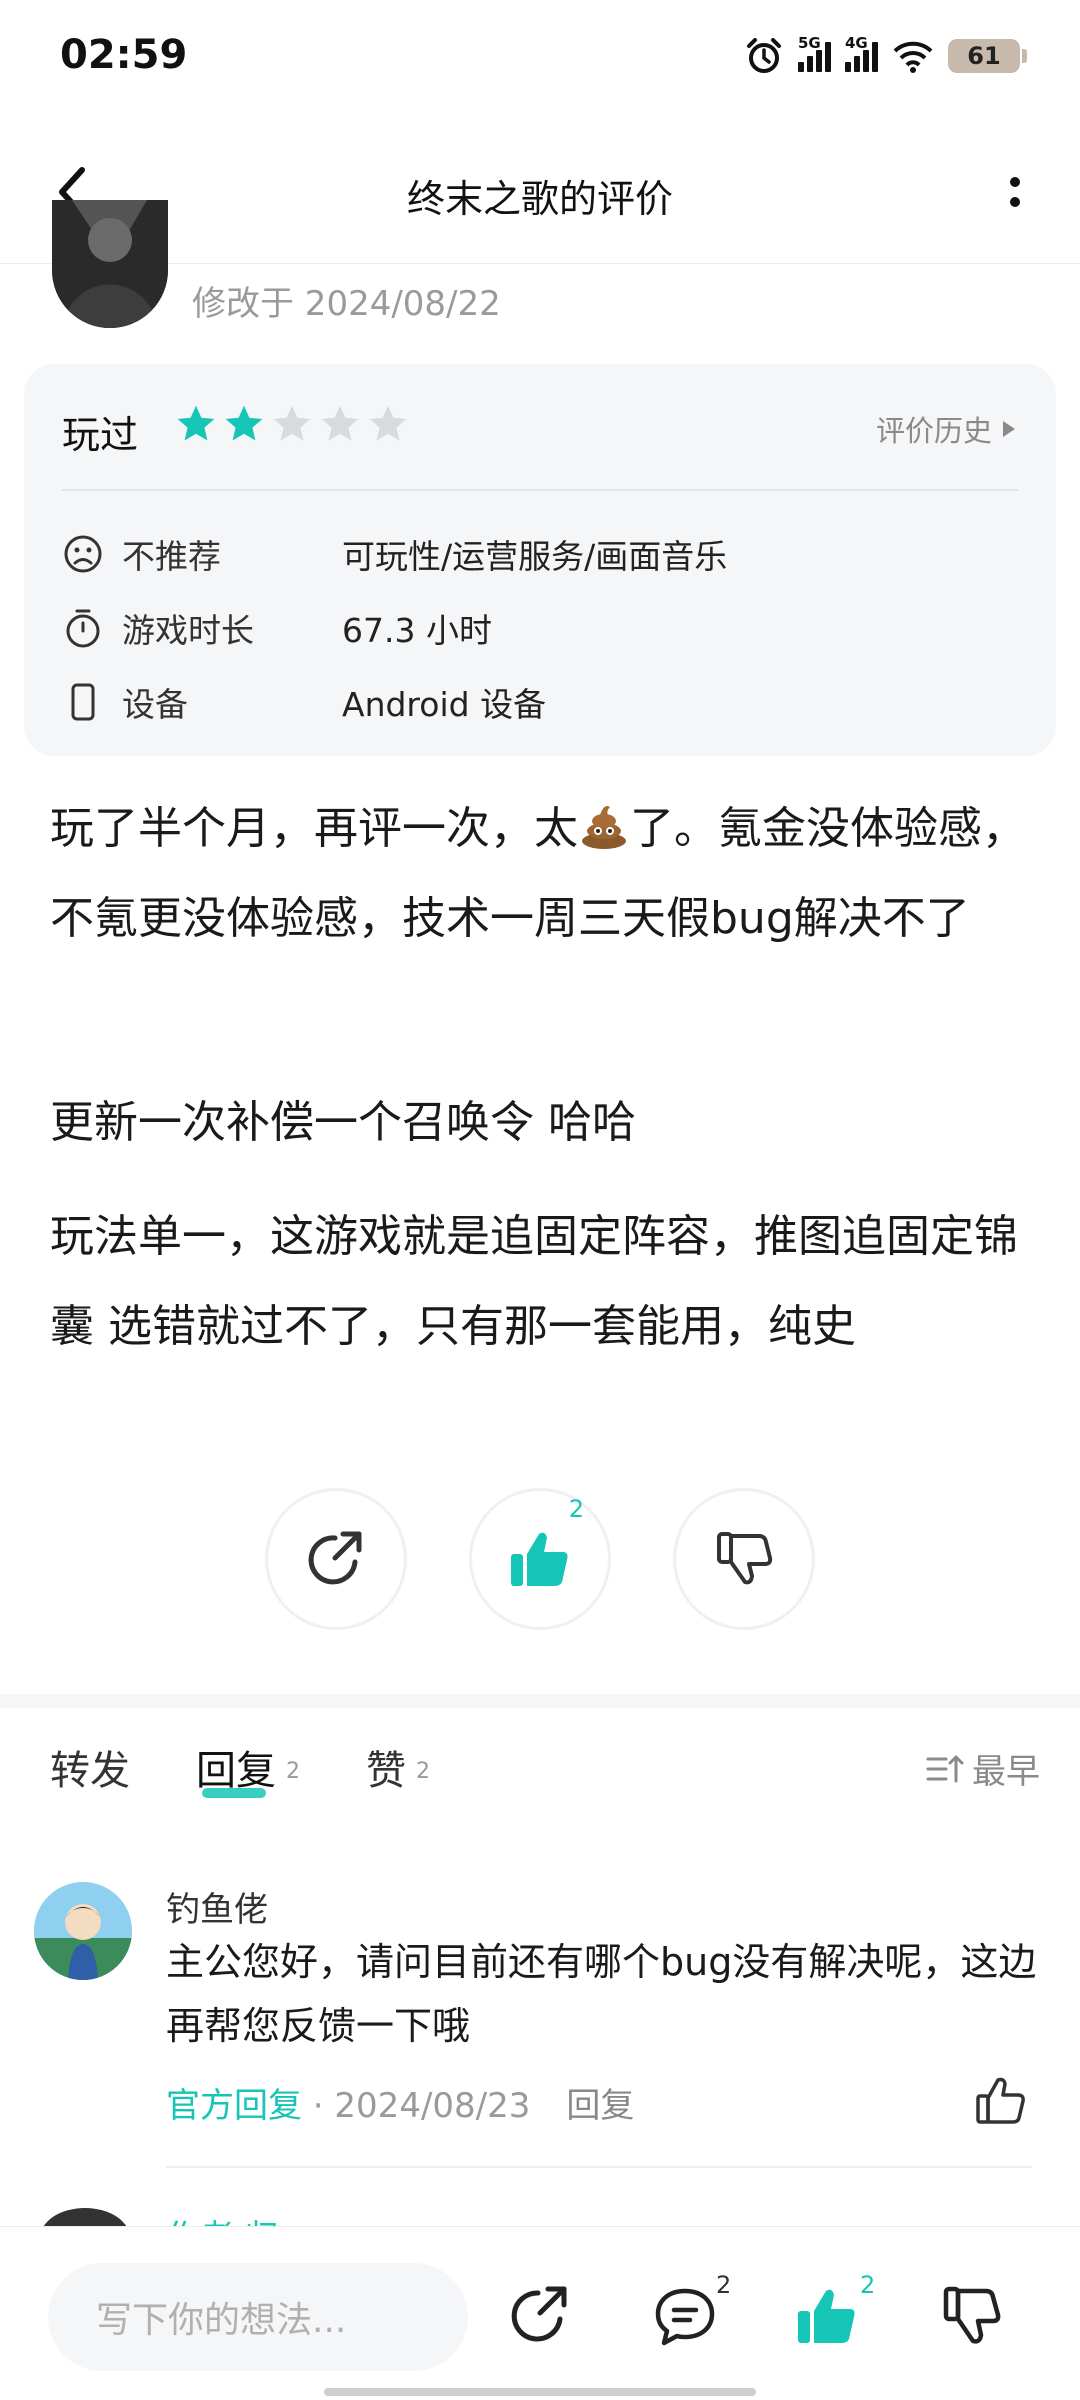 This screenshot has height=2400, width=1080. I want to click on row-key: 游戏时长, so click(188, 630).